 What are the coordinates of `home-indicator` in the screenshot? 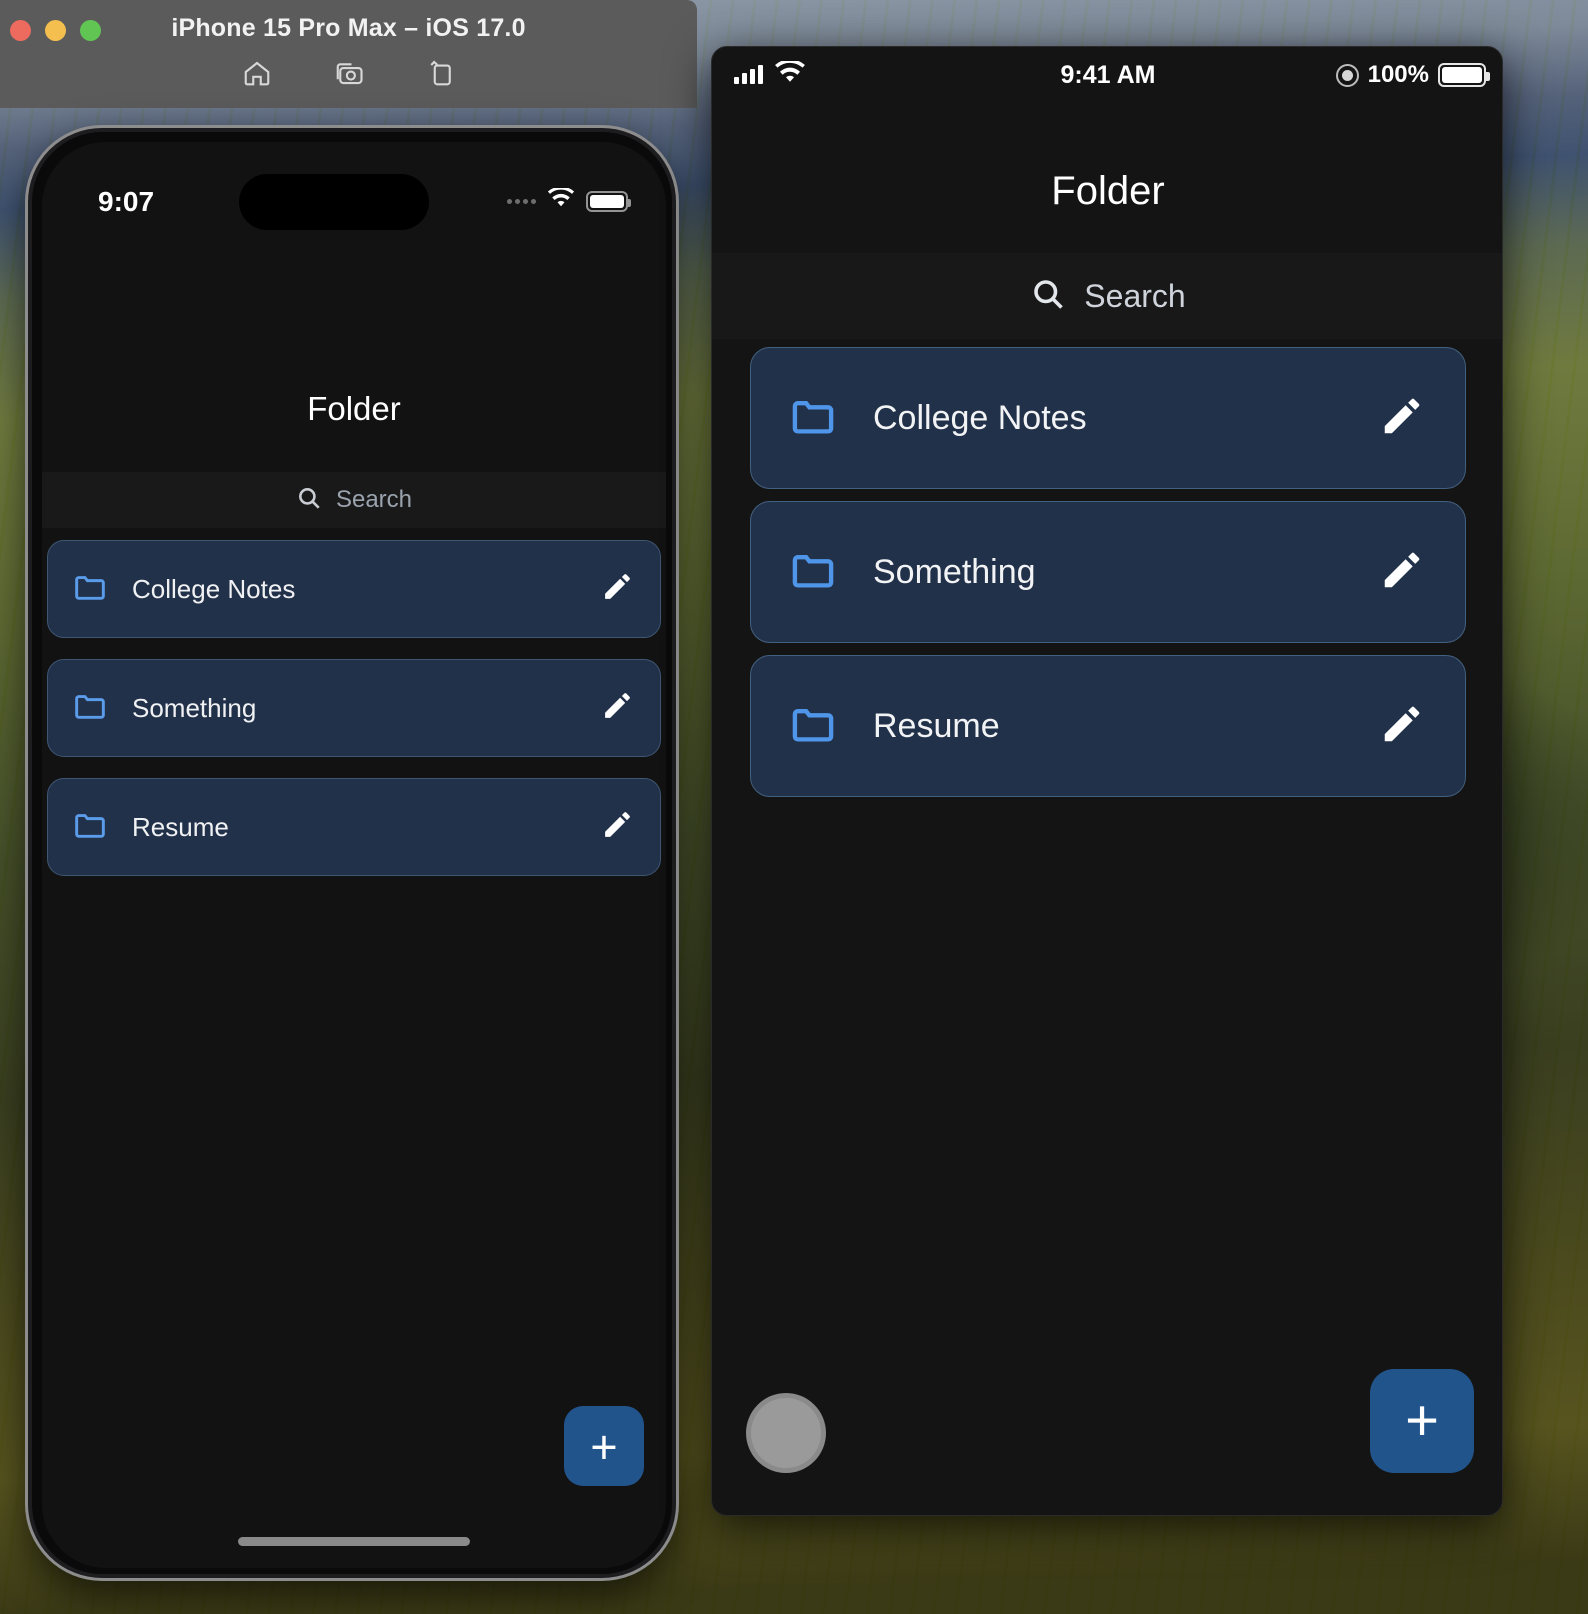 It's located at (354, 1541).